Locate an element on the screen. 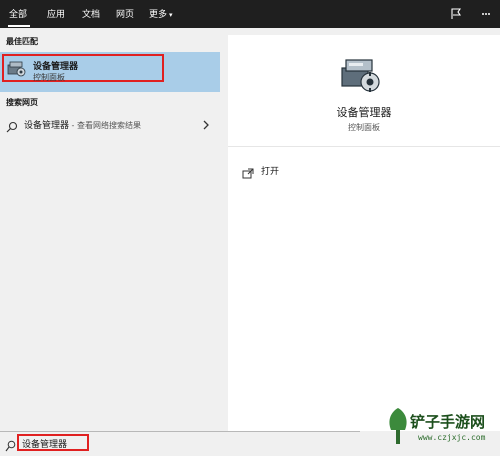  preview-subtitle: 控制面板 is located at coordinates (364, 127).